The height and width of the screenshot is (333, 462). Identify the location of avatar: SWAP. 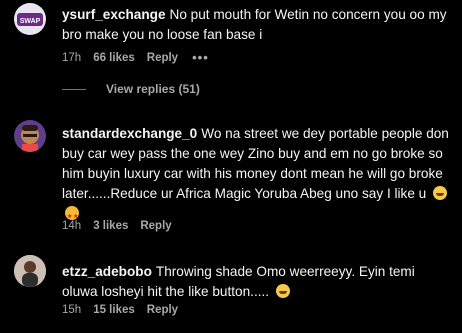
(30, 19).